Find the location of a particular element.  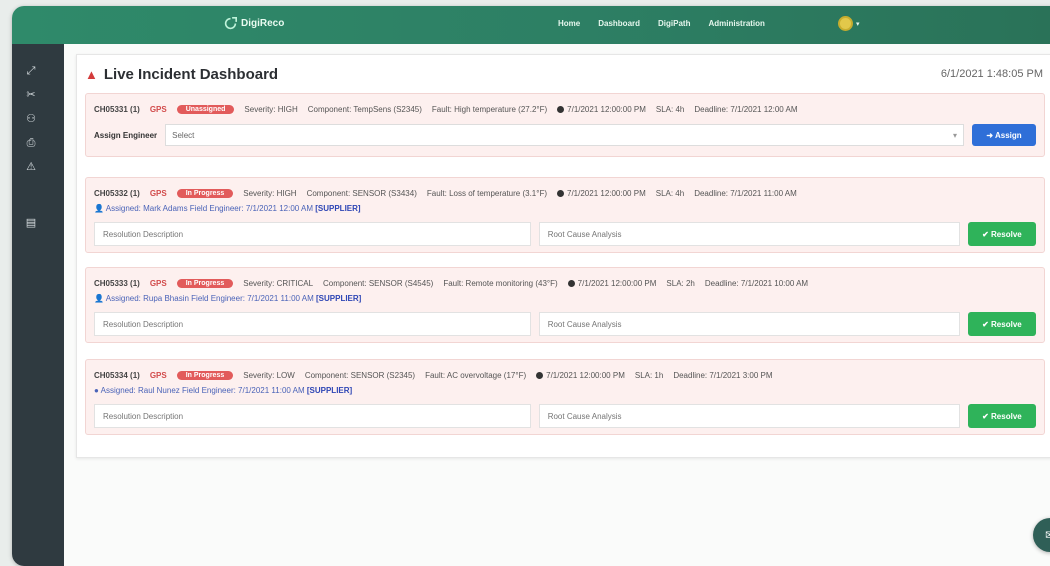

nav-administration: Administration is located at coordinates (736, 23).